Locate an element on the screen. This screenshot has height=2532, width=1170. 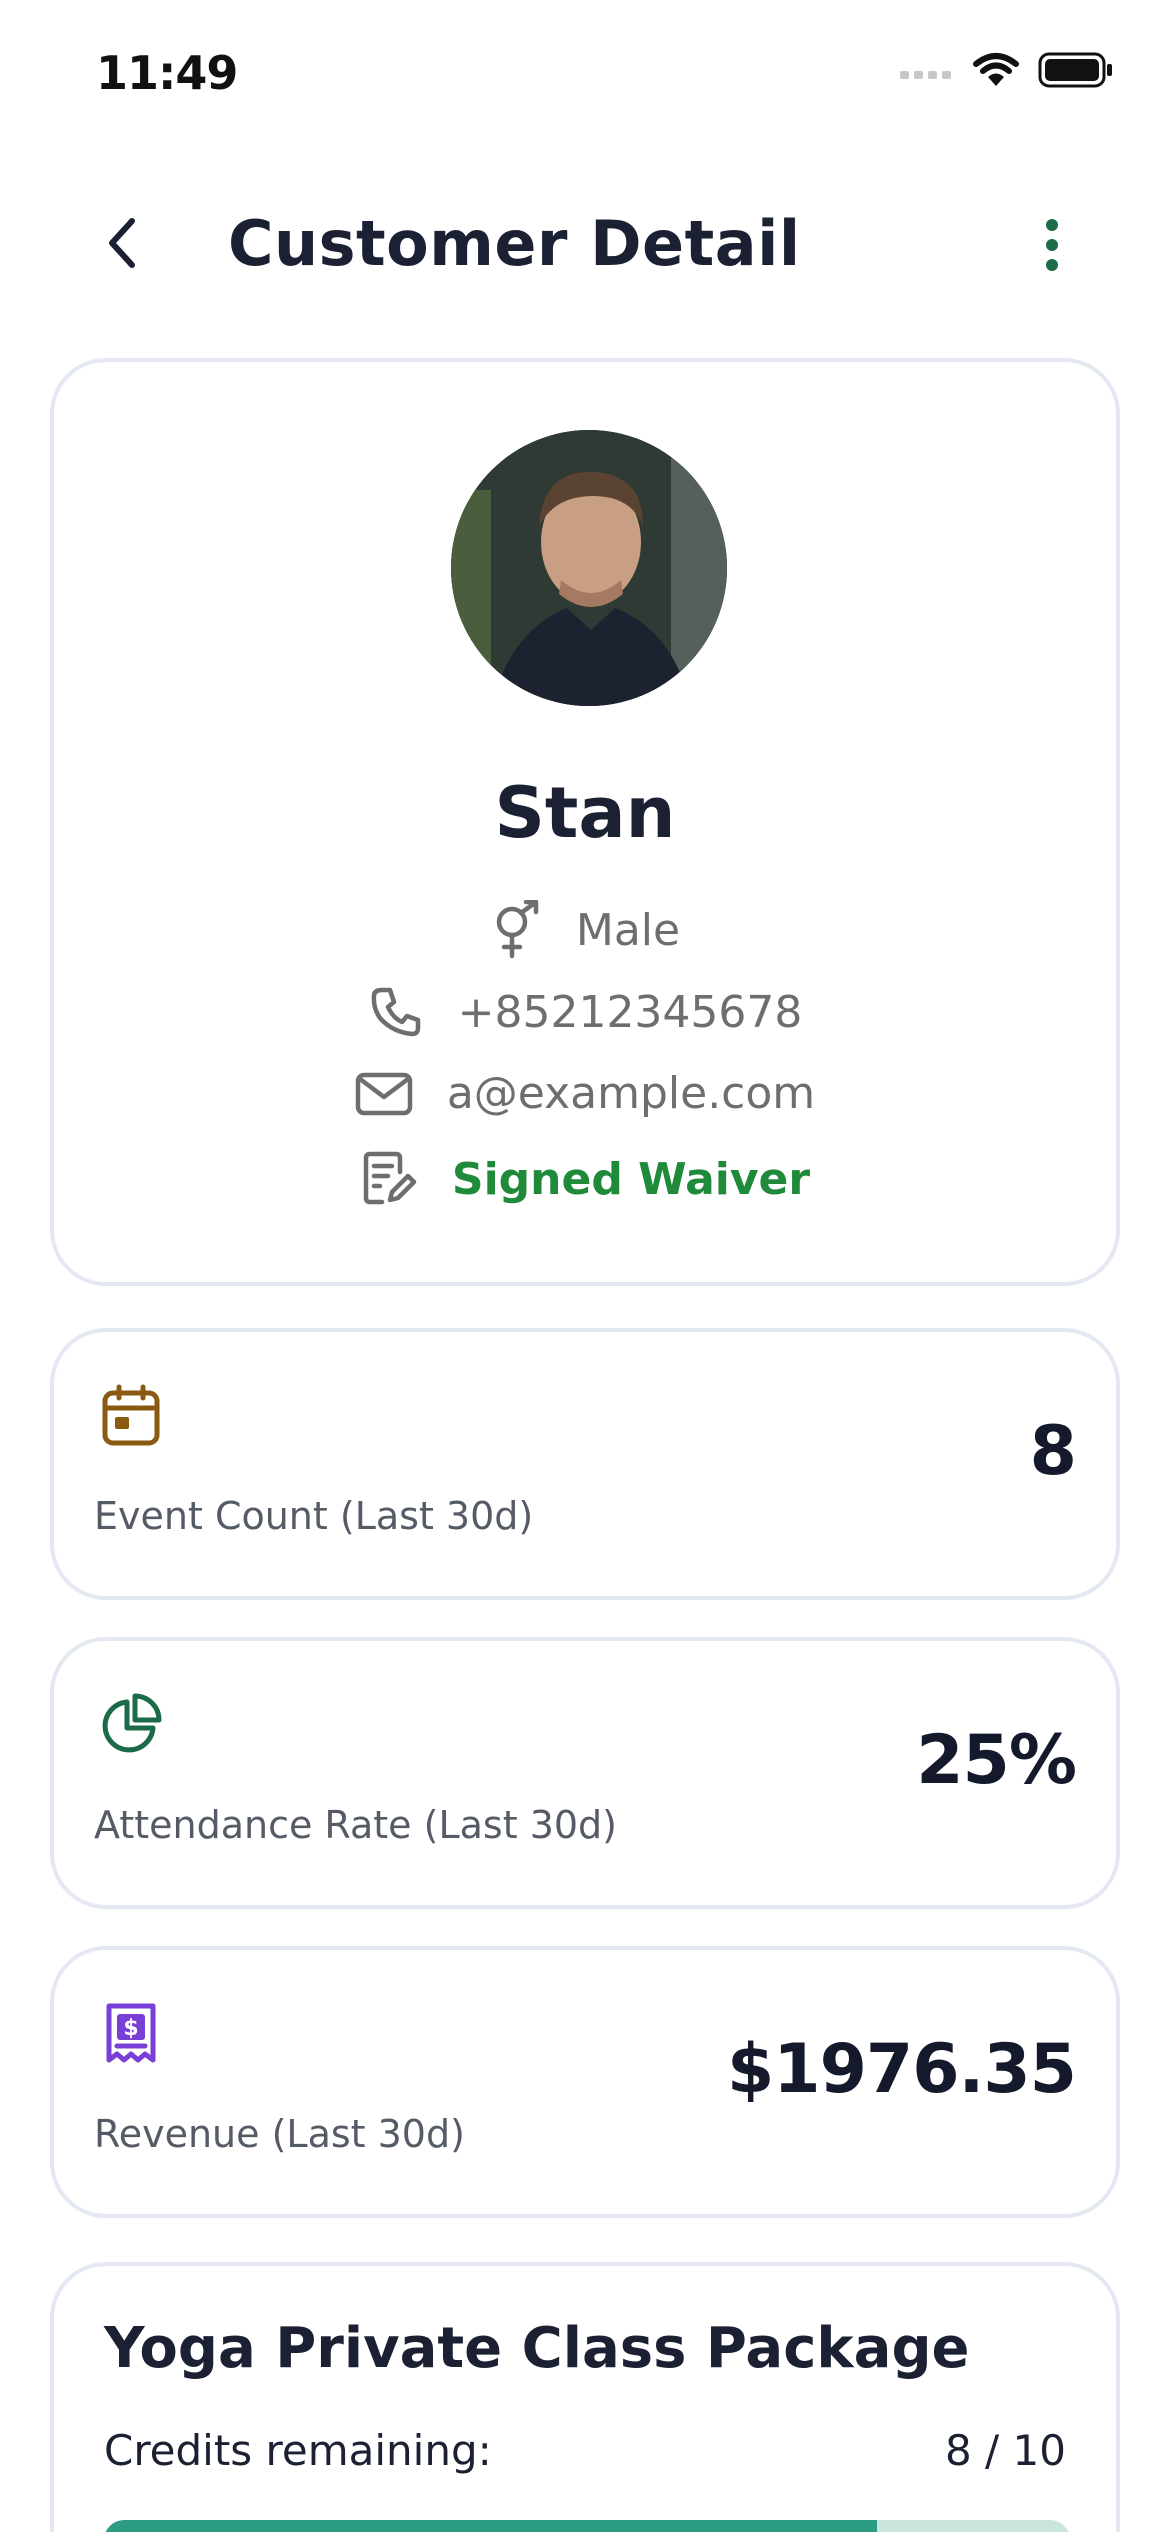
credits-progress-bar is located at coordinates (587, 2526).